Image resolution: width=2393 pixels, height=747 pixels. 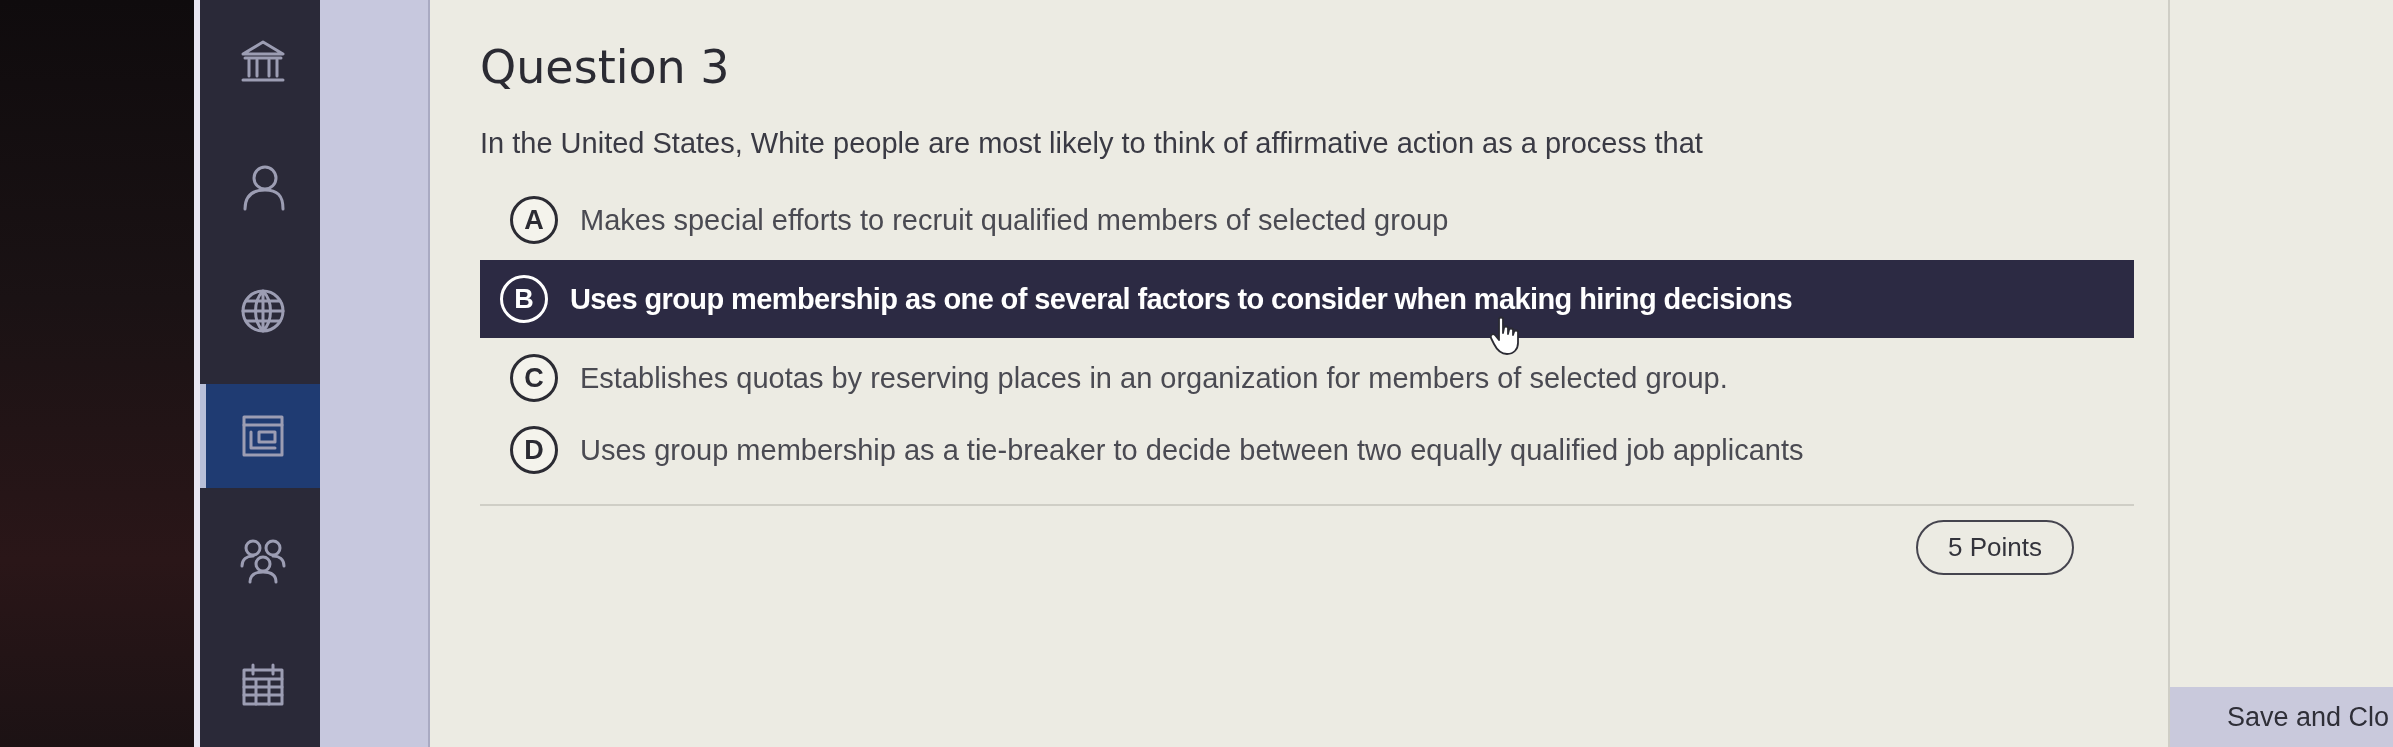 What do you see at coordinates (1505, 336) in the screenshot?
I see `hand-cursor-icon` at bounding box center [1505, 336].